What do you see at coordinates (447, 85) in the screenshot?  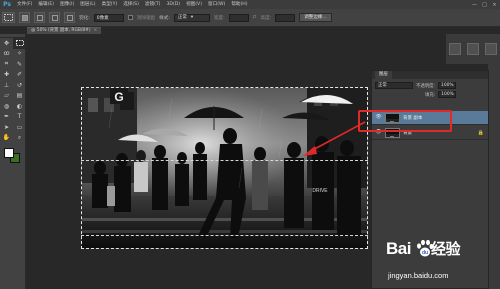 I see `opacity-input: 100%` at bounding box center [447, 85].